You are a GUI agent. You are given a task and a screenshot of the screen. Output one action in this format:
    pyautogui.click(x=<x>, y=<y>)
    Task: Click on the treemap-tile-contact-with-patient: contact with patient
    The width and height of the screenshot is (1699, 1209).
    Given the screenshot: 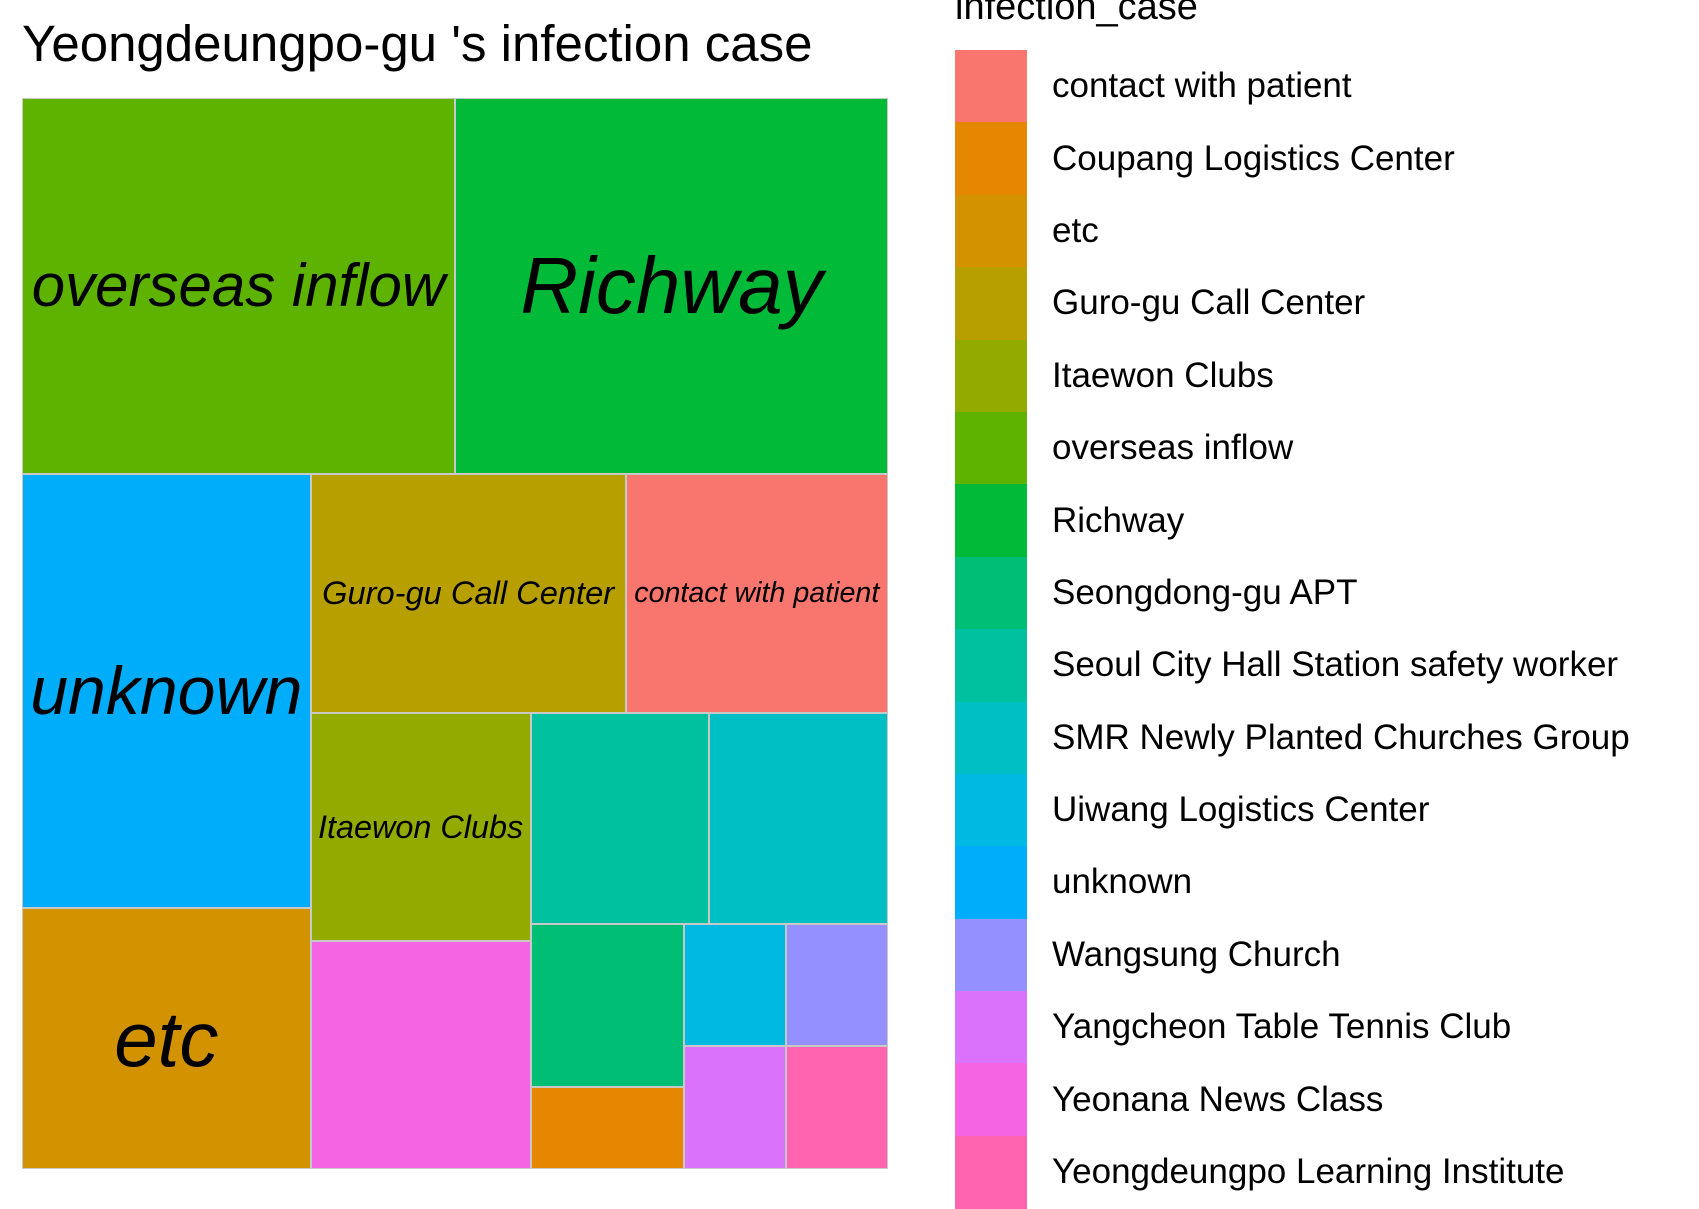 What is the action you would take?
    pyautogui.click(x=756, y=594)
    